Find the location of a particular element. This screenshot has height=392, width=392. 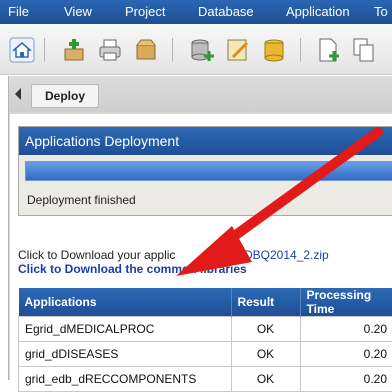

menu-database: Database is located at coordinates (226, 11).